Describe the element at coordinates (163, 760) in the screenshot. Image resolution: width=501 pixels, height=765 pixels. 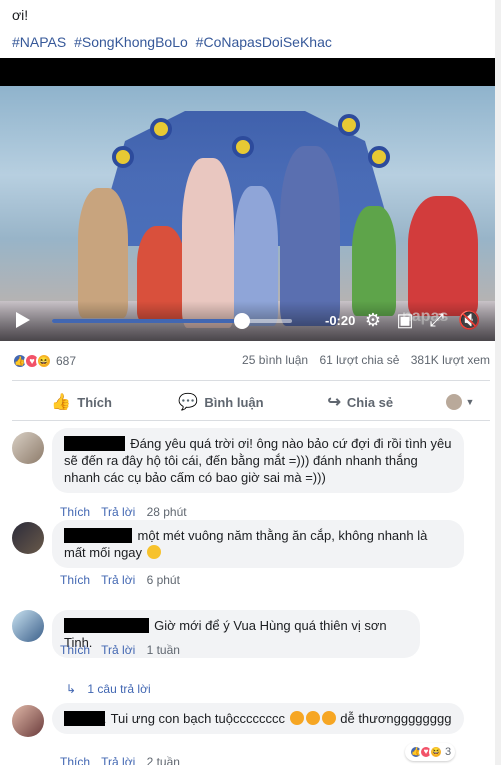
I see `comment-time: 2 tuần` at that location.